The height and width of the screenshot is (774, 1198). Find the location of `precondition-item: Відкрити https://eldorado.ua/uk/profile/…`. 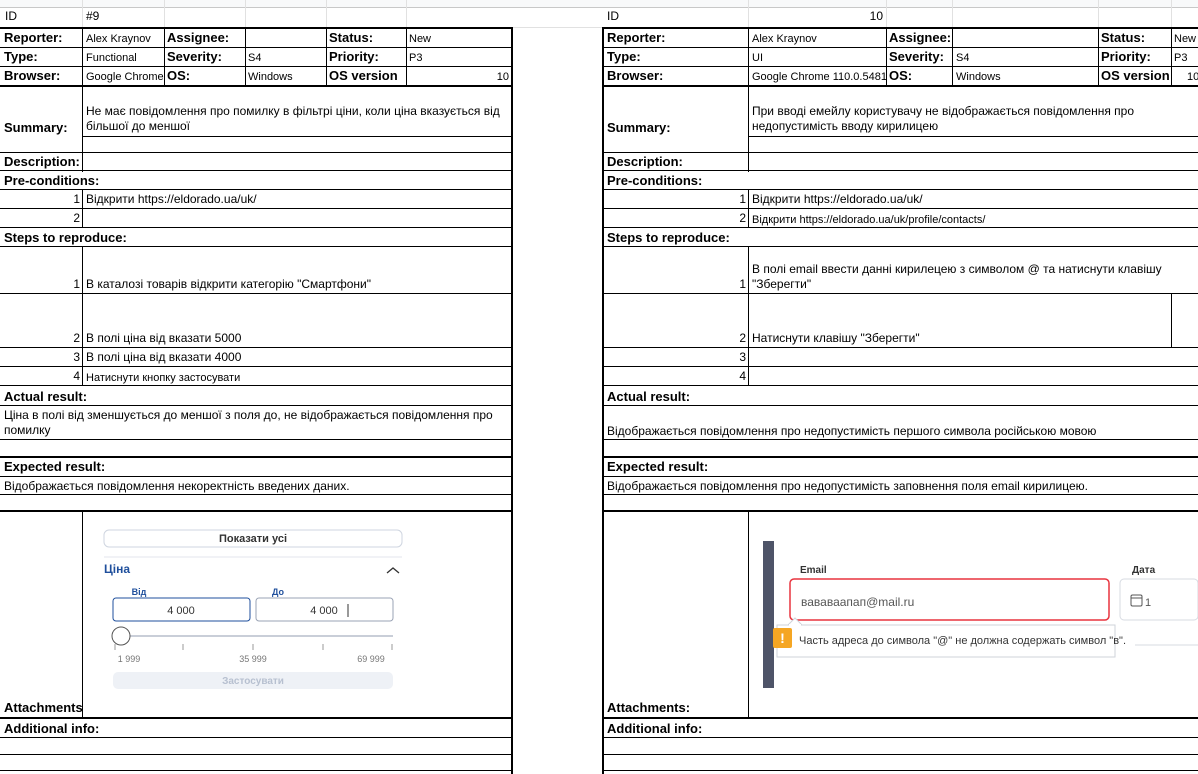

precondition-item: Відкрити https://eldorado.ua/uk/profile/… is located at coordinates (972, 220).